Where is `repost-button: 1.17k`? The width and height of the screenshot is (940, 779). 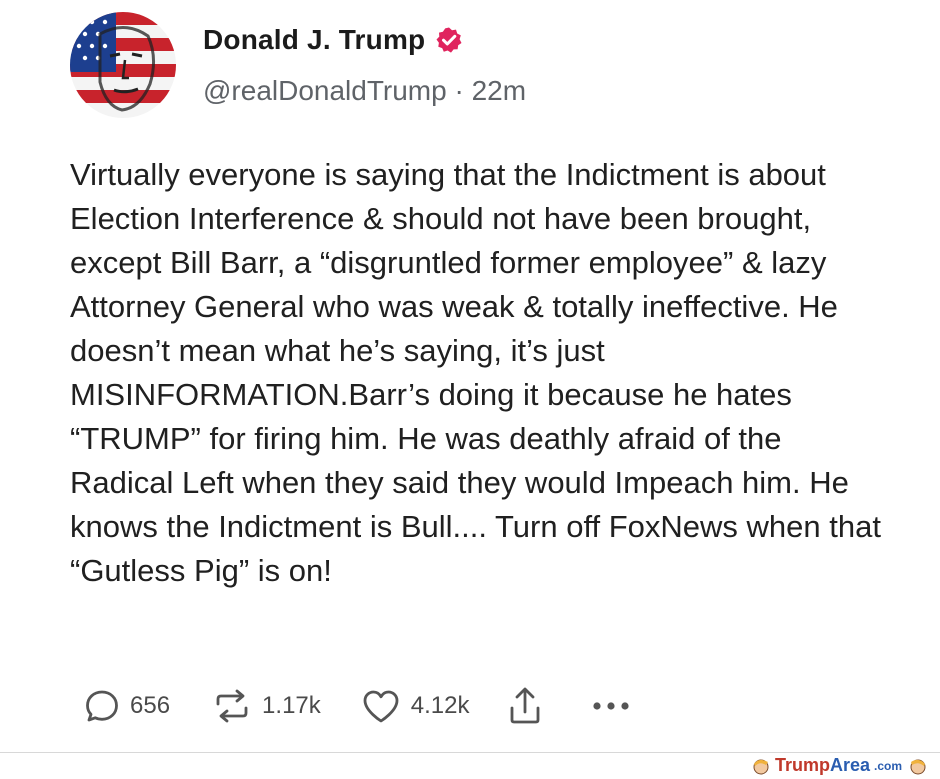 repost-button: 1.17k is located at coordinates (266, 706).